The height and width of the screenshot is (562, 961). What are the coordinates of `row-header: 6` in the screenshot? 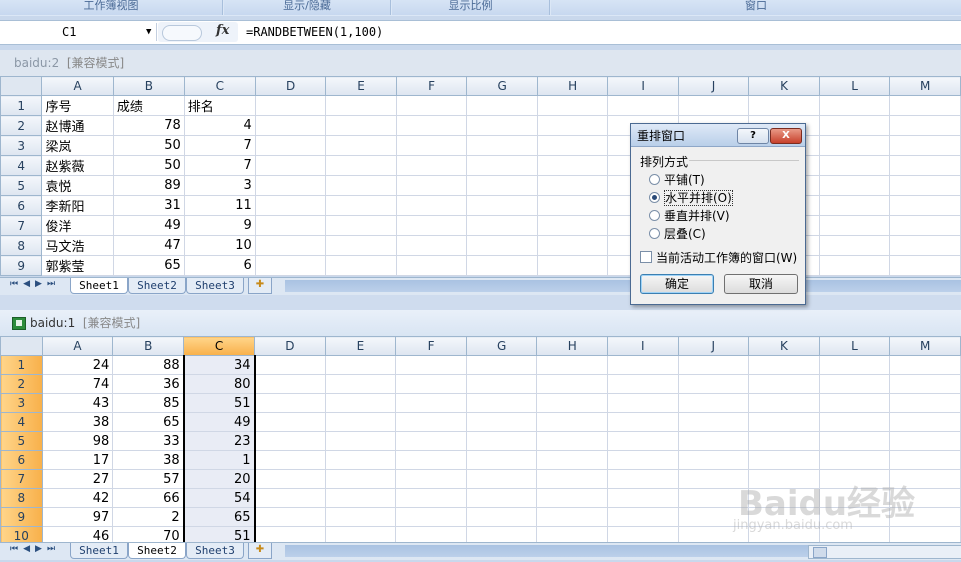 It's located at (21, 205).